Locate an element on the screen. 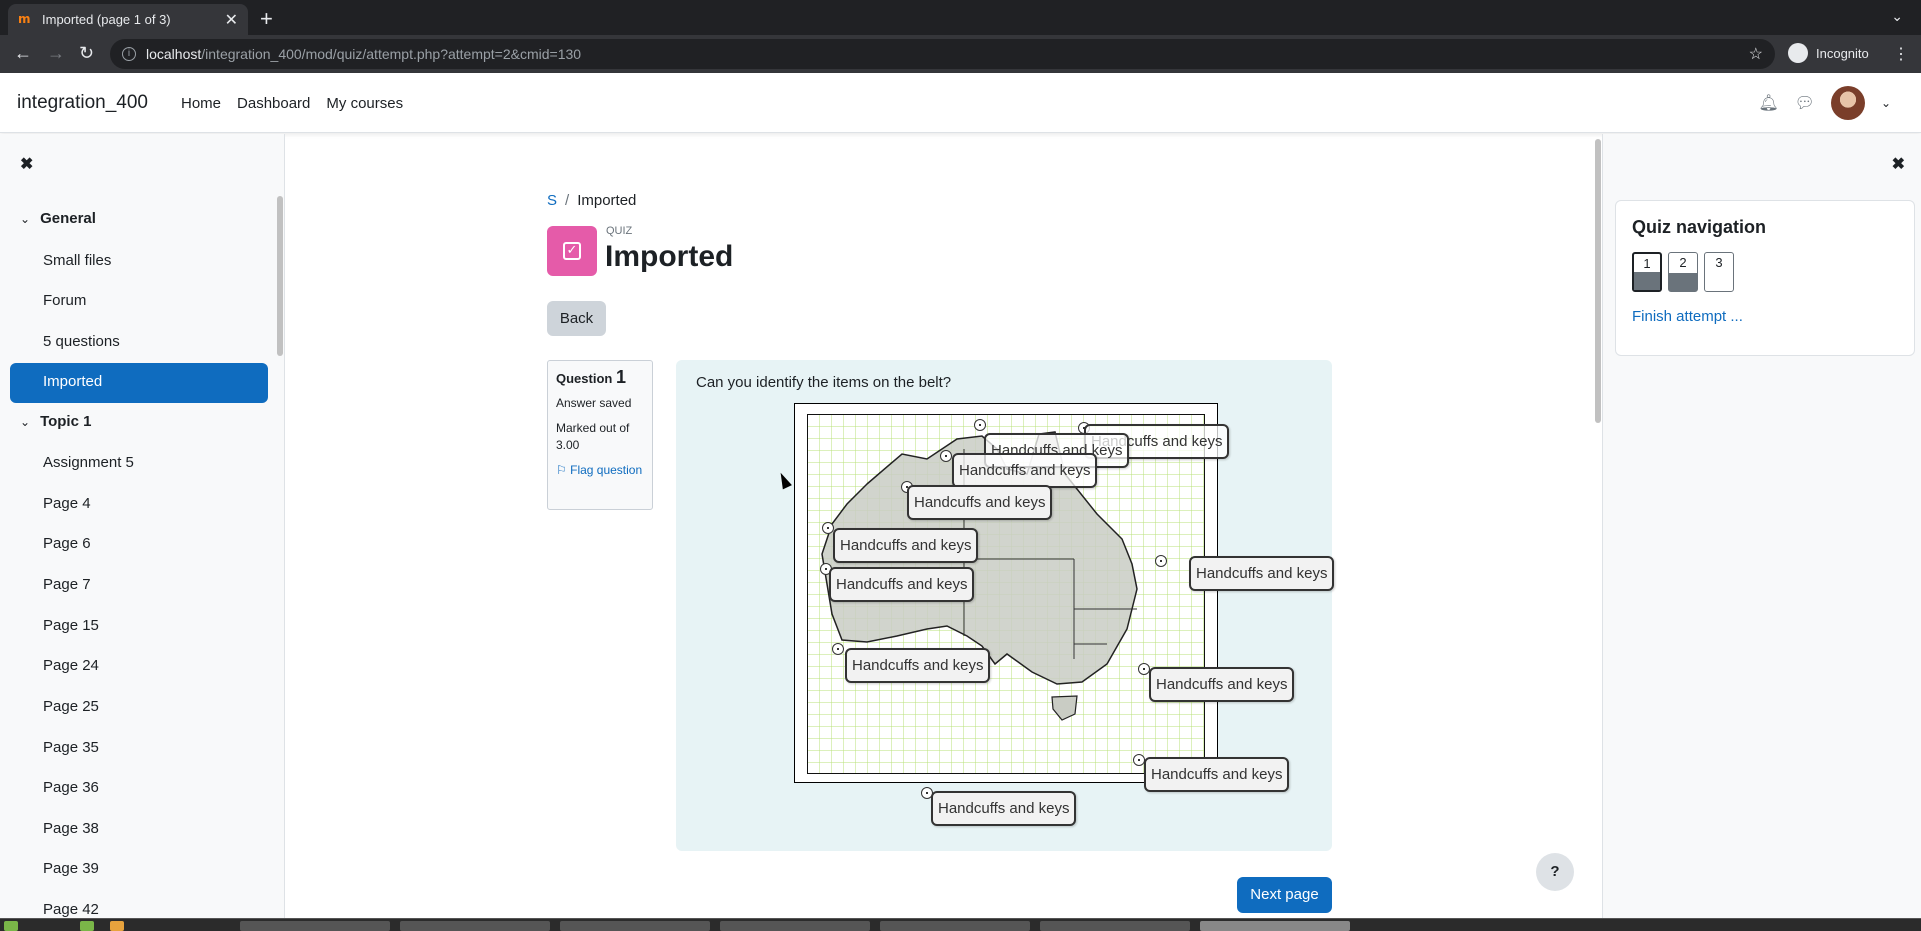 The height and width of the screenshot is (931, 1921). taskbar-window-button-active is located at coordinates (1275, 926).